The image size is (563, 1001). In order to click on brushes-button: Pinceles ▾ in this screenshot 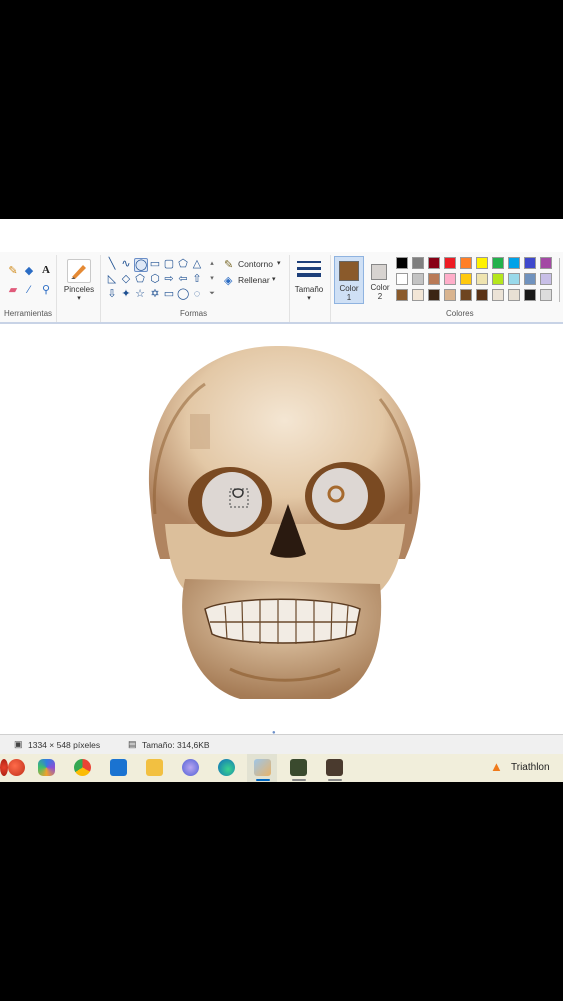, I will do `click(79, 280)`.